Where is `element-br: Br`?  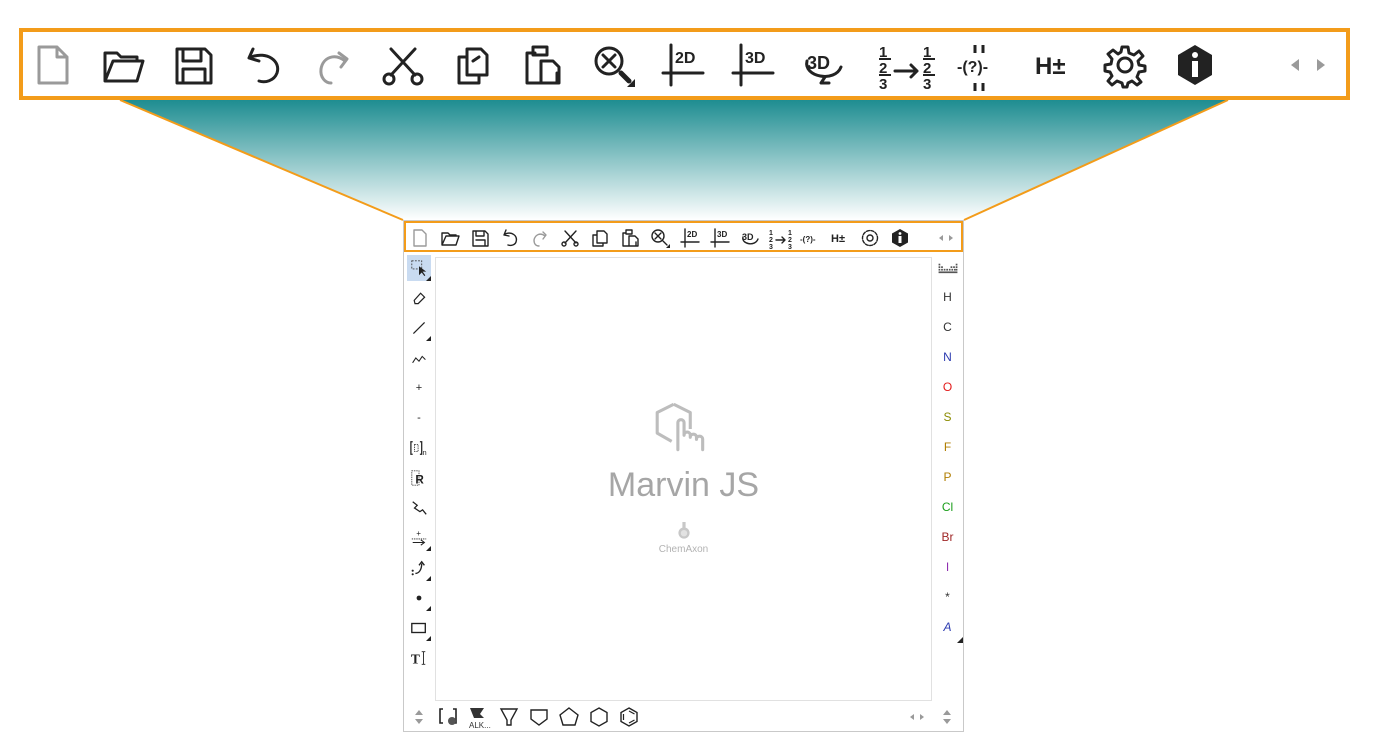
element-br: Br is located at coordinates (947, 537).